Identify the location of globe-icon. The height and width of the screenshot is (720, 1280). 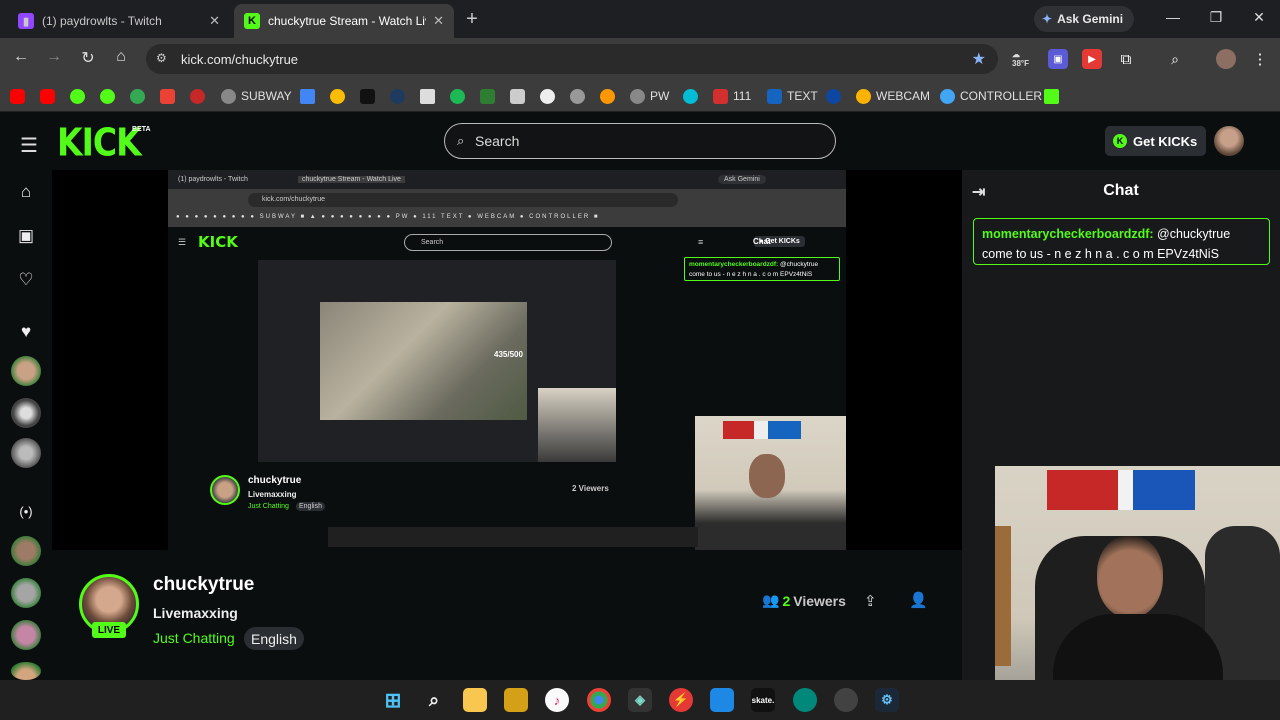
(637, 96).